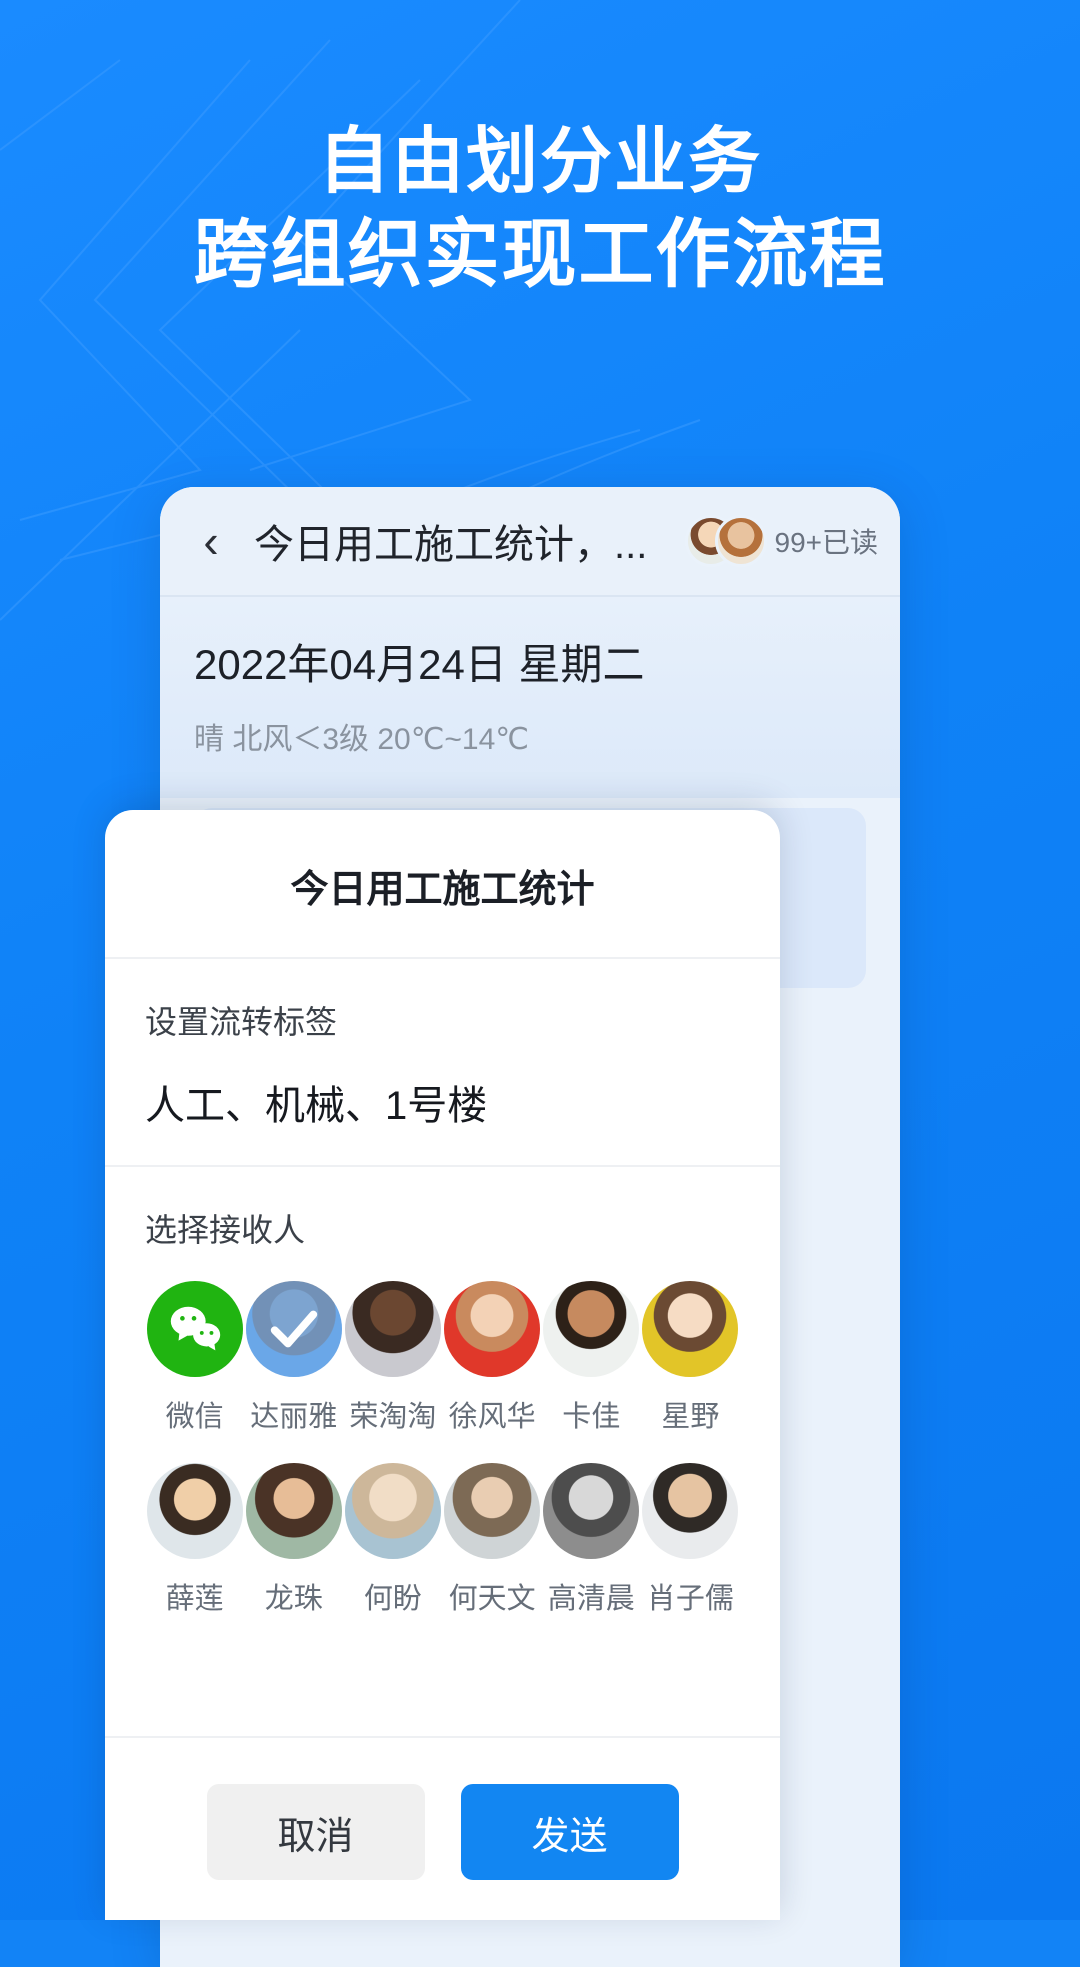  Describe the element at coordinates (591, 1599) in the screenshot. I see `recipient-name: 高清晨` at that location.